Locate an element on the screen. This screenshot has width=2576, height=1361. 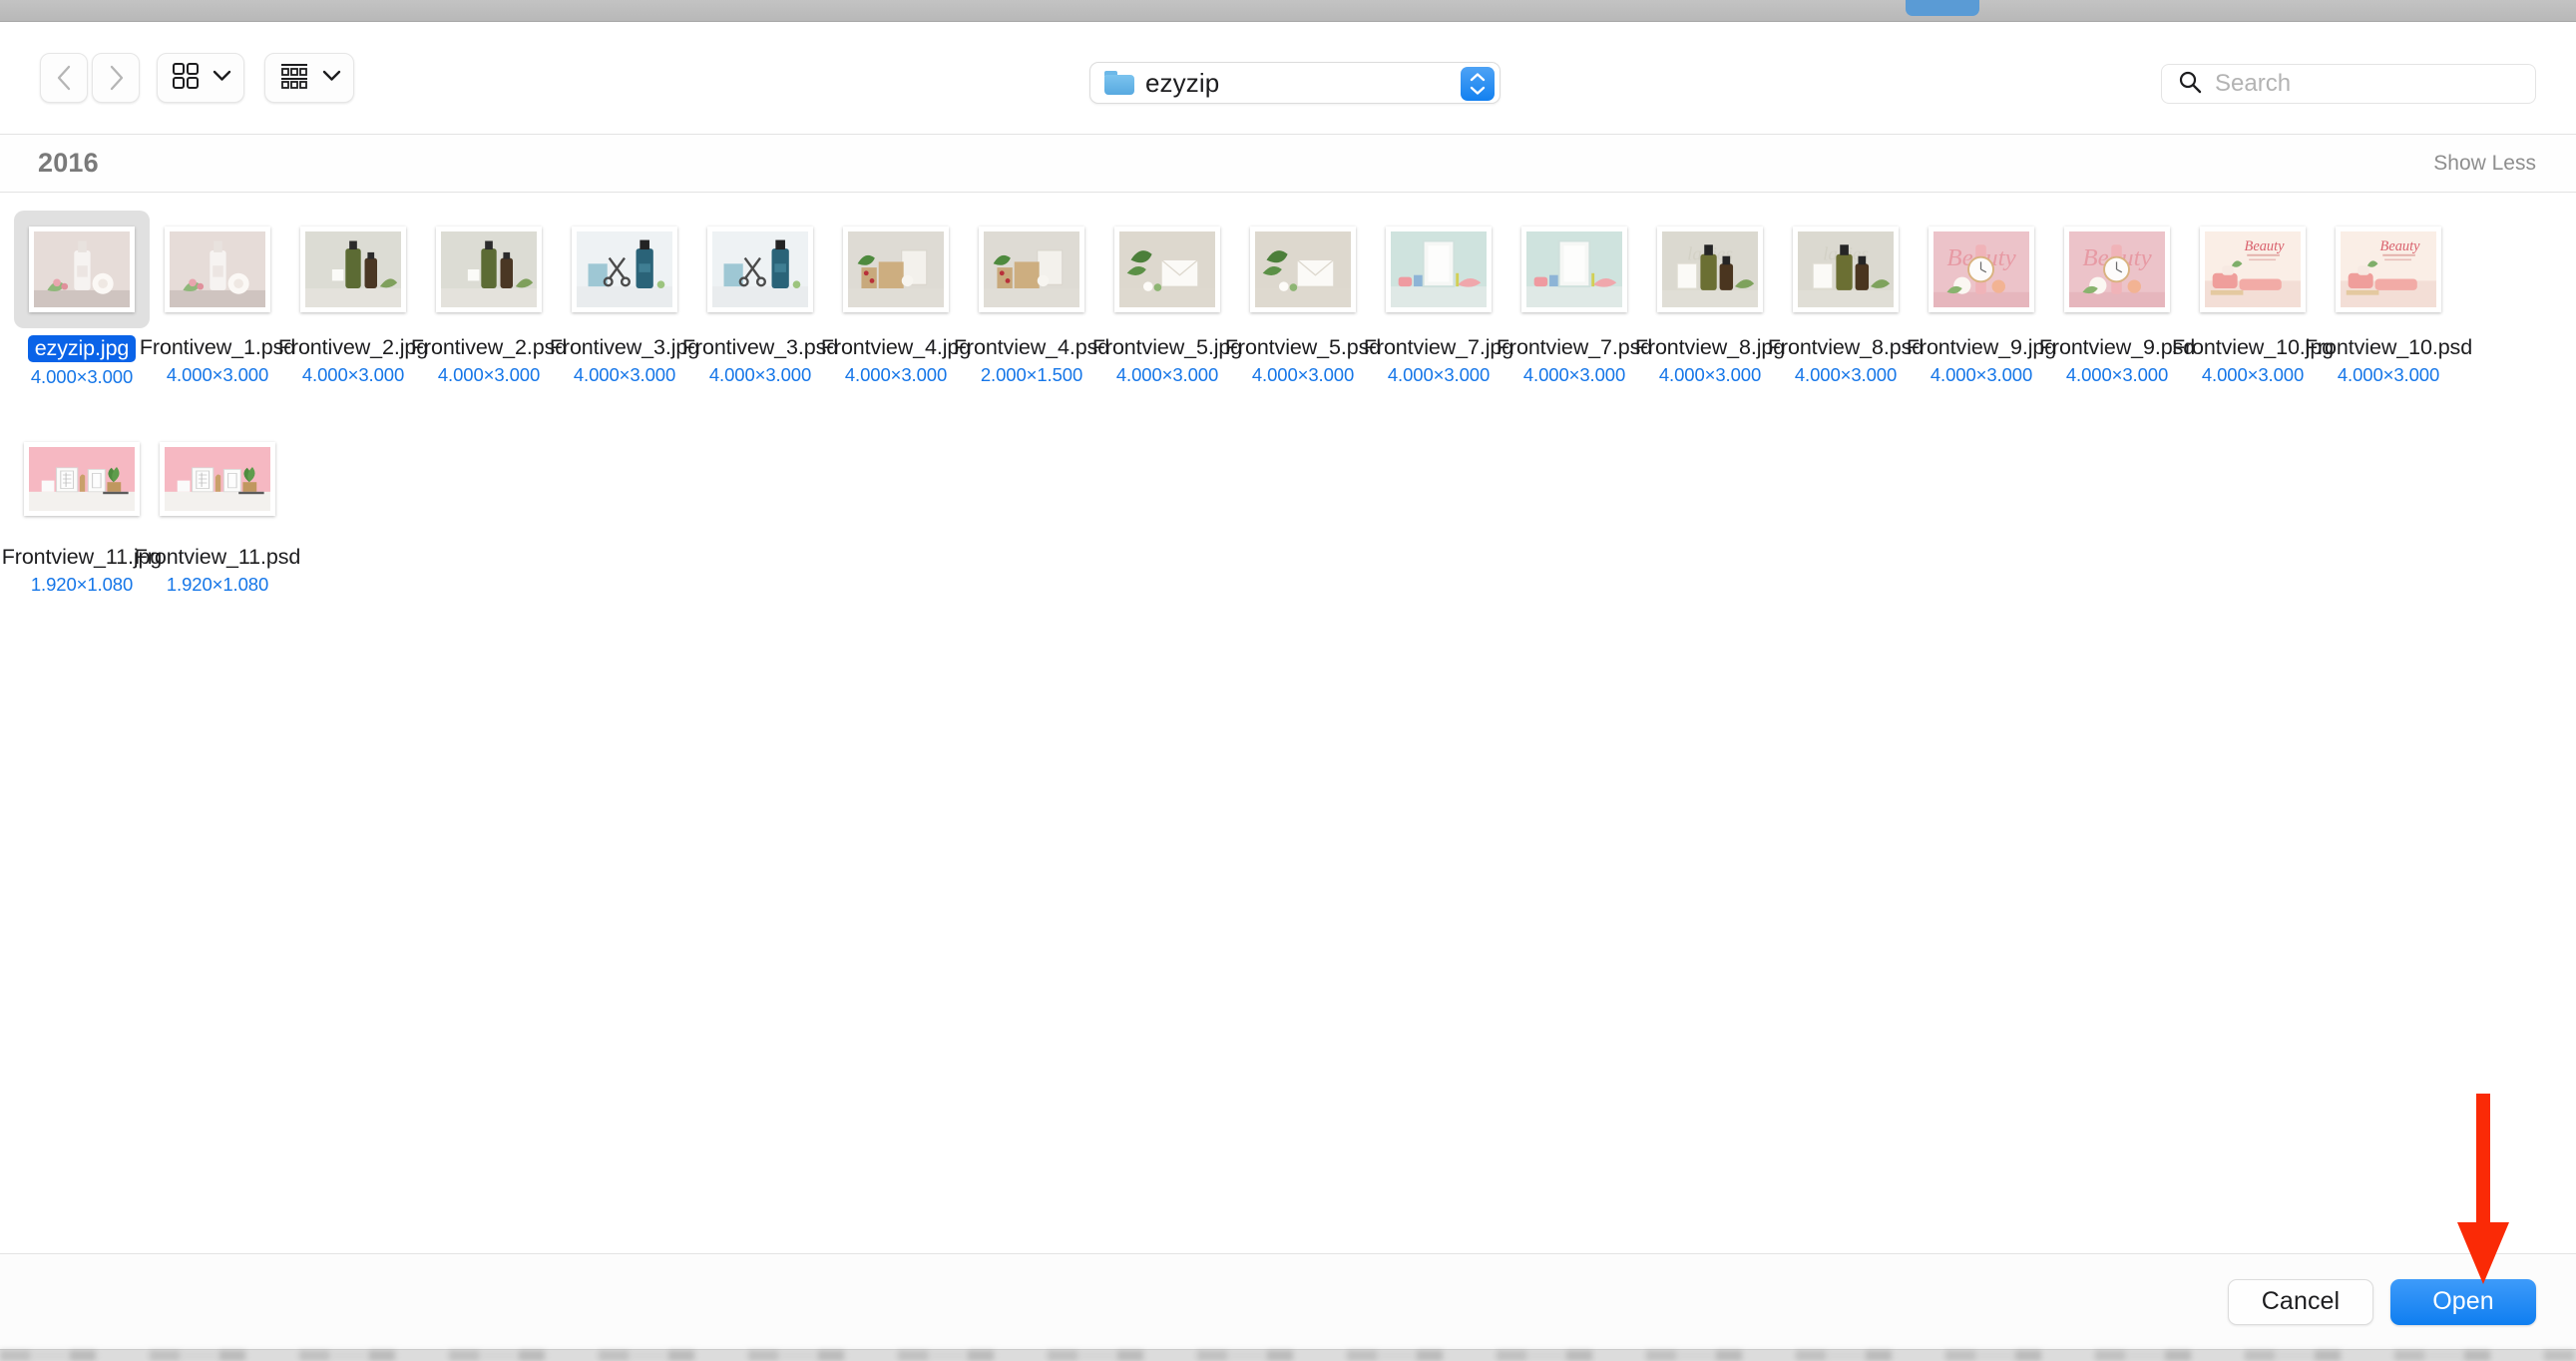
file-item: Frontivew_3.psd 4.000×3.000 is located at coordinates (760, 299).